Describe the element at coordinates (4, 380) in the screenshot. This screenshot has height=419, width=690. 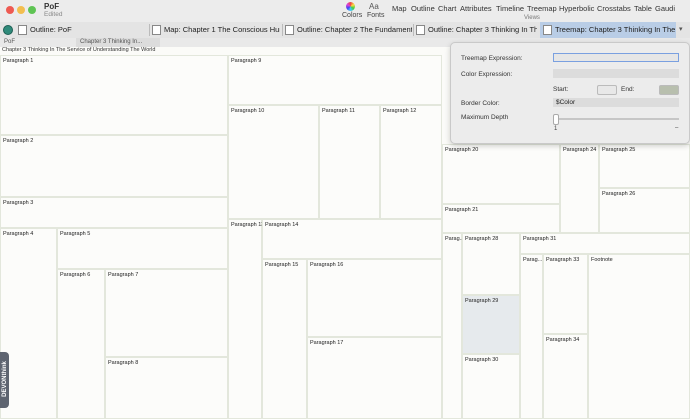
I see `devonthink-side-tab: DEVONthink` at that location.